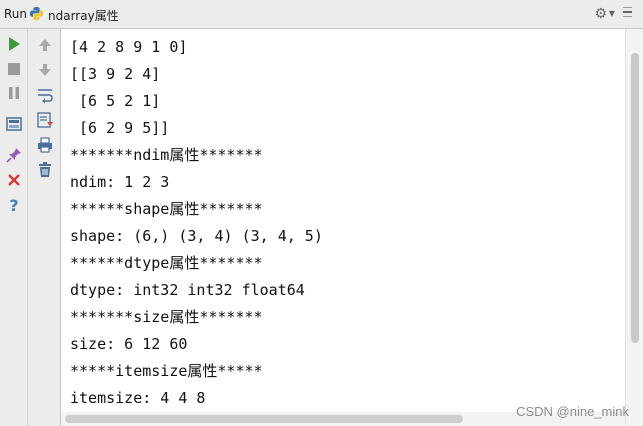 The height and width of the screenshot is (426, 643). Describe the element at coordinates (16, 14) in the screenshot. I see `run-label: Run` at that location.